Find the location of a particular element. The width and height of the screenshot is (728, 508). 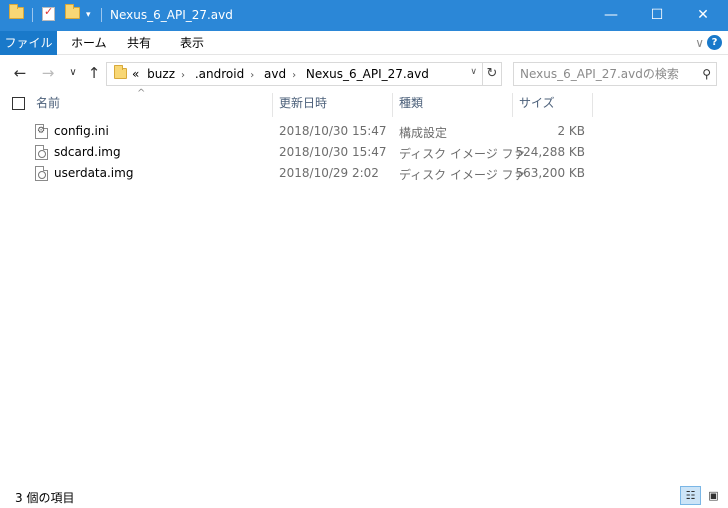

column-header: ^ 名前 更新日時 種類 サイズ is located at coordinates (364, 102).